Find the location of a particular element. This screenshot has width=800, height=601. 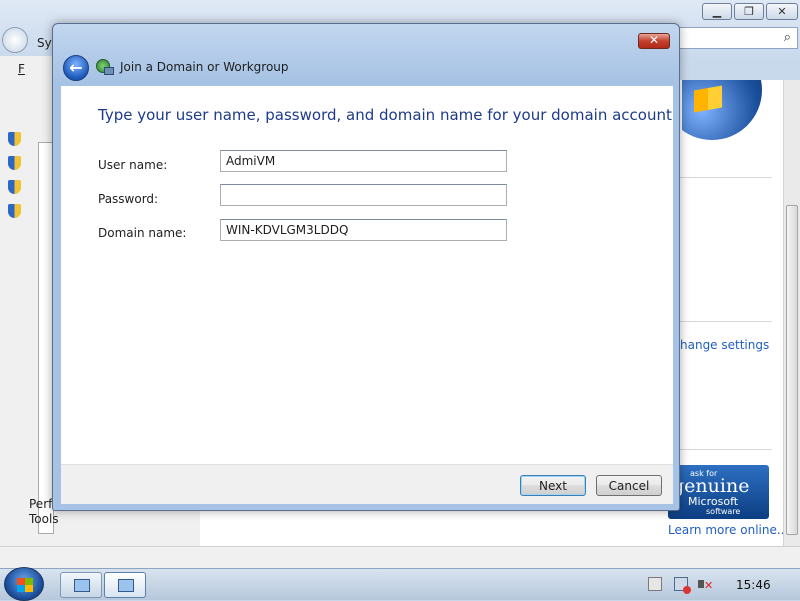

taskbar: ✕ 15:46 is located at coordinates (400, 584).